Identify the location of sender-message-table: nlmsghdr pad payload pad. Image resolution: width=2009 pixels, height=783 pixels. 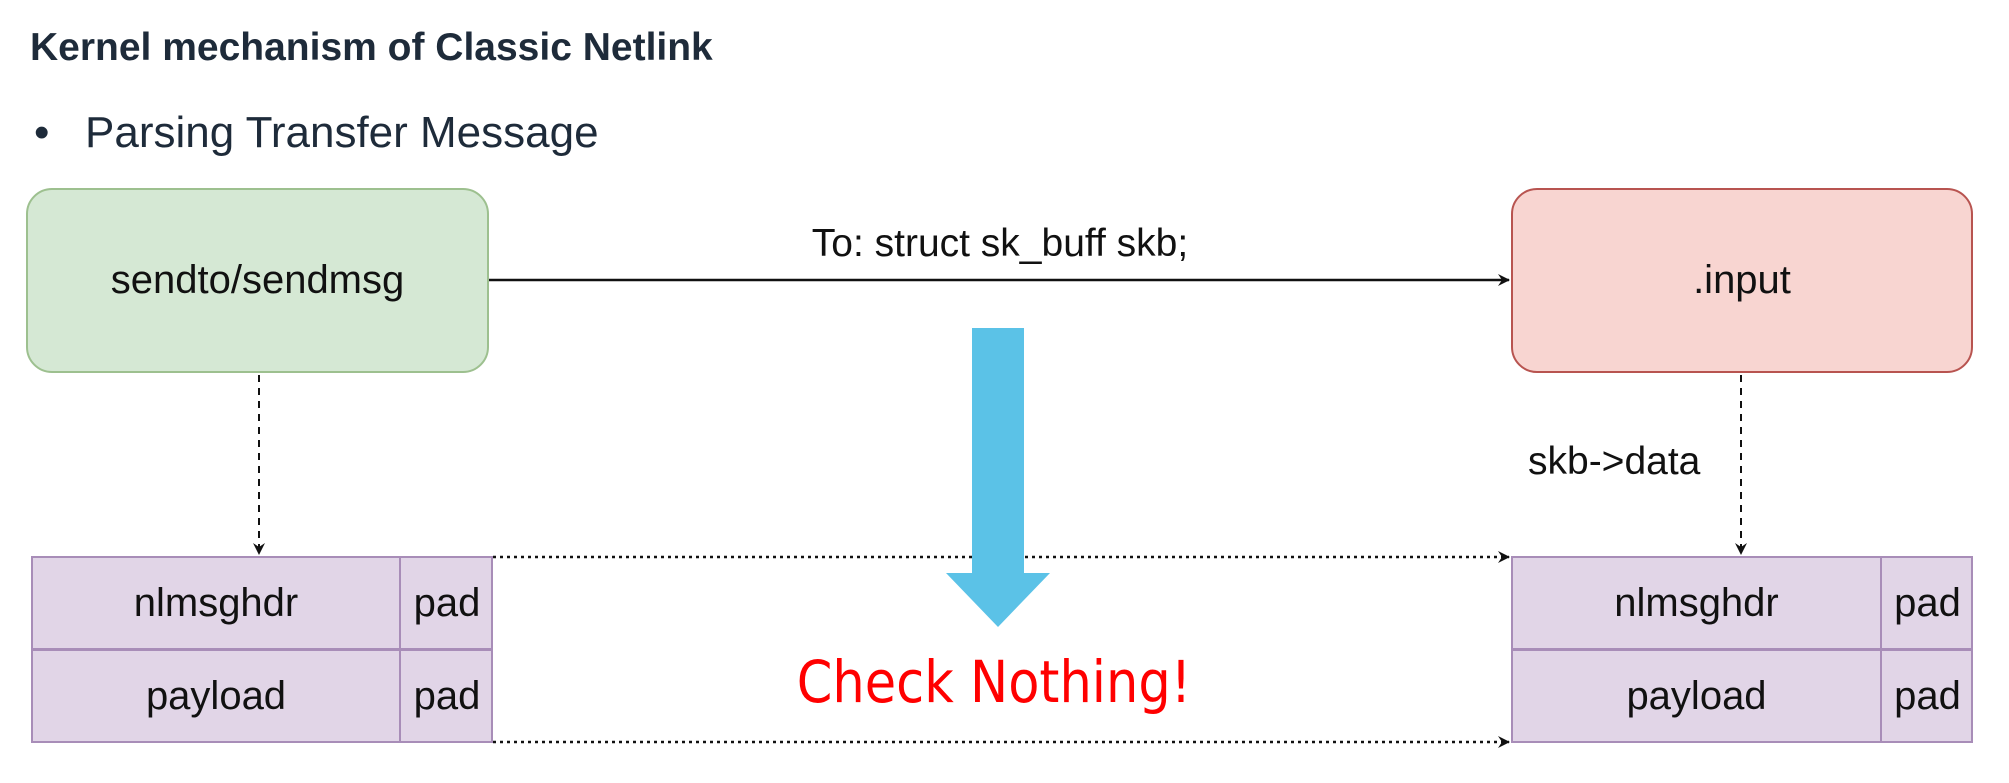
(262, 649).